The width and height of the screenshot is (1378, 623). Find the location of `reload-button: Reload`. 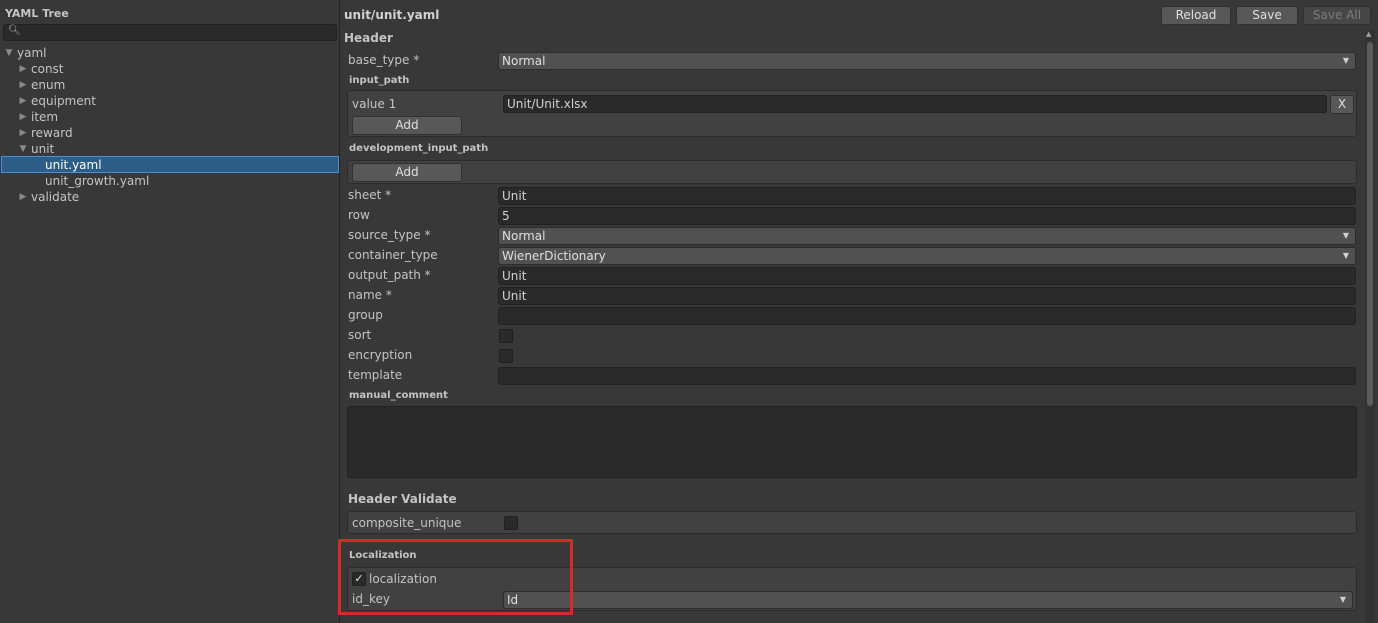

reload-button: Reload is located at coordinates (1196, 15).